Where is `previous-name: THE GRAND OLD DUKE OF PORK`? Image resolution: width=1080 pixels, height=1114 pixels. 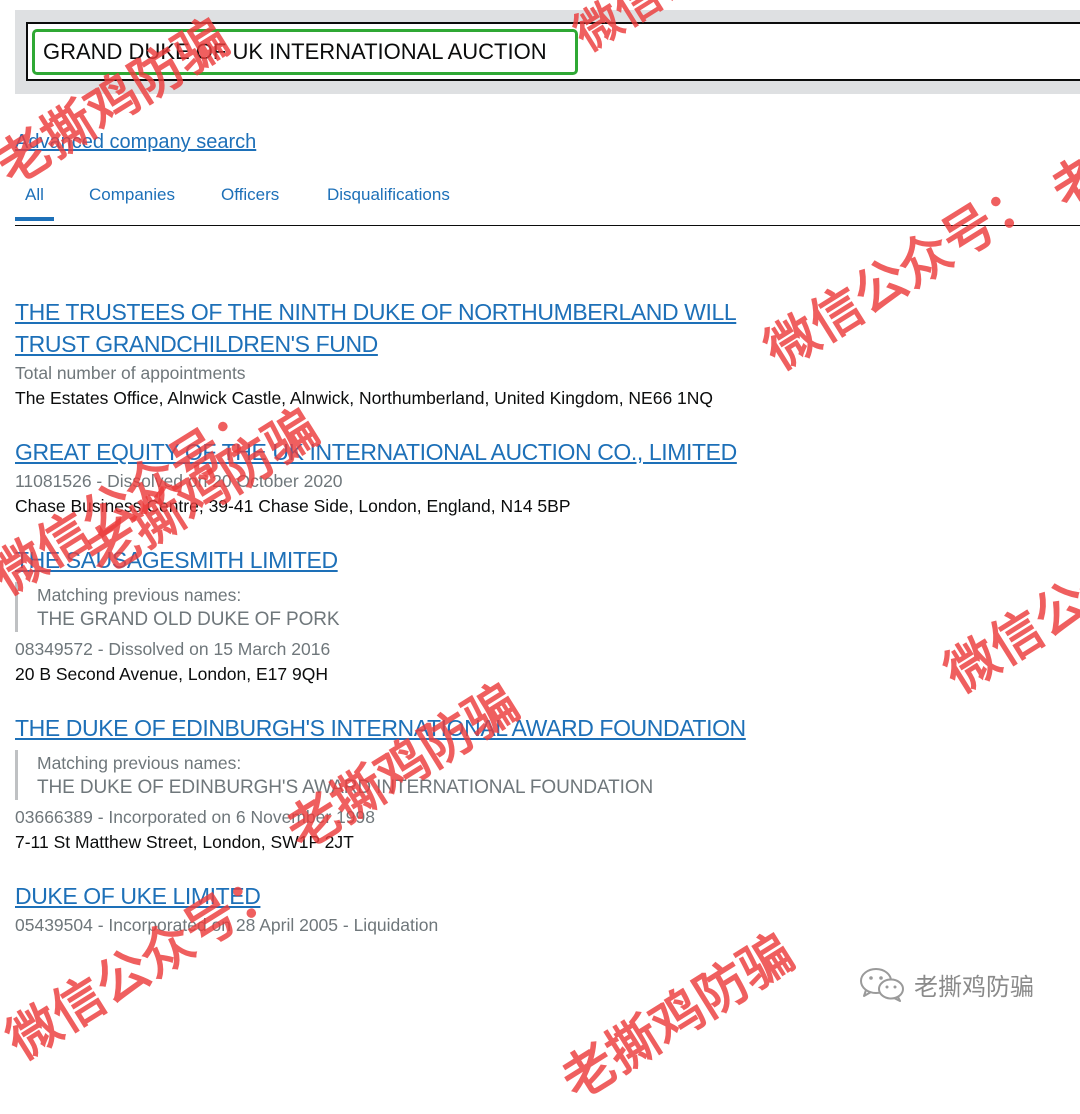 previous-name: THE GRAND OLD DUKE OF PORK is located at coordinates (188, 619).